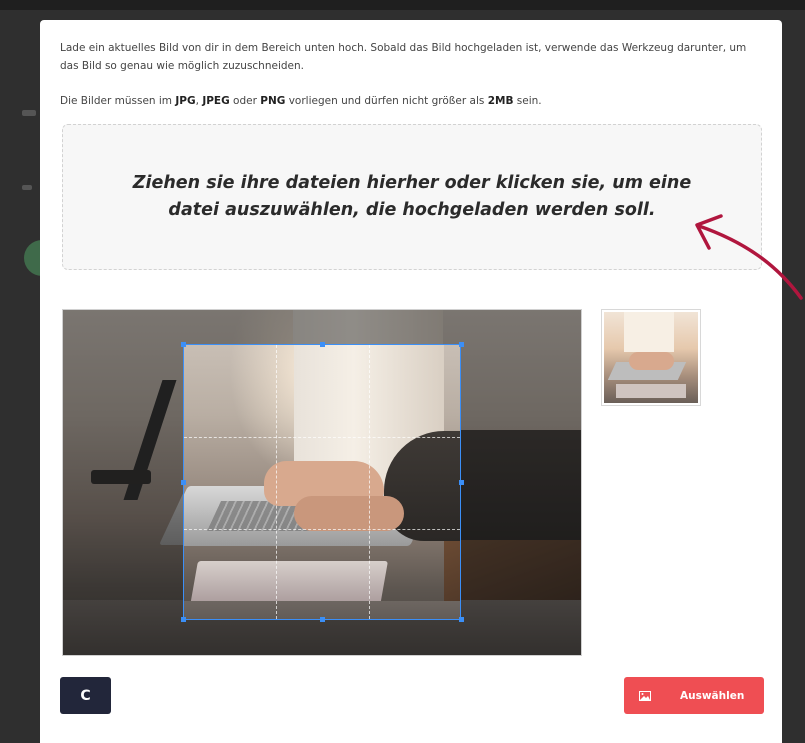 This screenshot has height=743, width=805. Describe the element at coordinates (118, 101) in the screenshot. I see `rules-prefix: Die Bilder müssen im` at that location.